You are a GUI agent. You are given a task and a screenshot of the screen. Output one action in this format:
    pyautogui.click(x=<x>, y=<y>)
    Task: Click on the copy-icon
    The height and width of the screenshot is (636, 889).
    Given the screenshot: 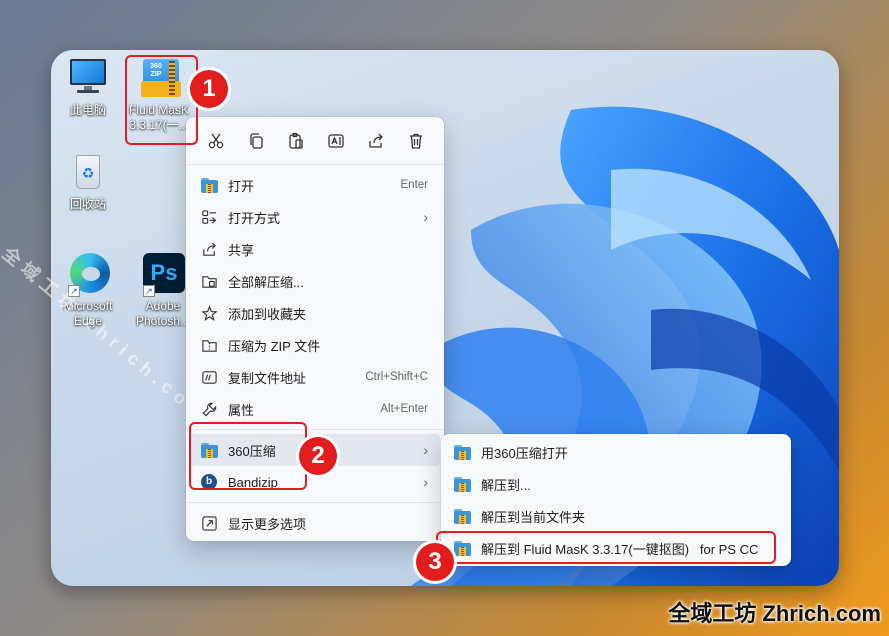 What is the action you would take?
    pyautogui.click(x=256, y=140)
    